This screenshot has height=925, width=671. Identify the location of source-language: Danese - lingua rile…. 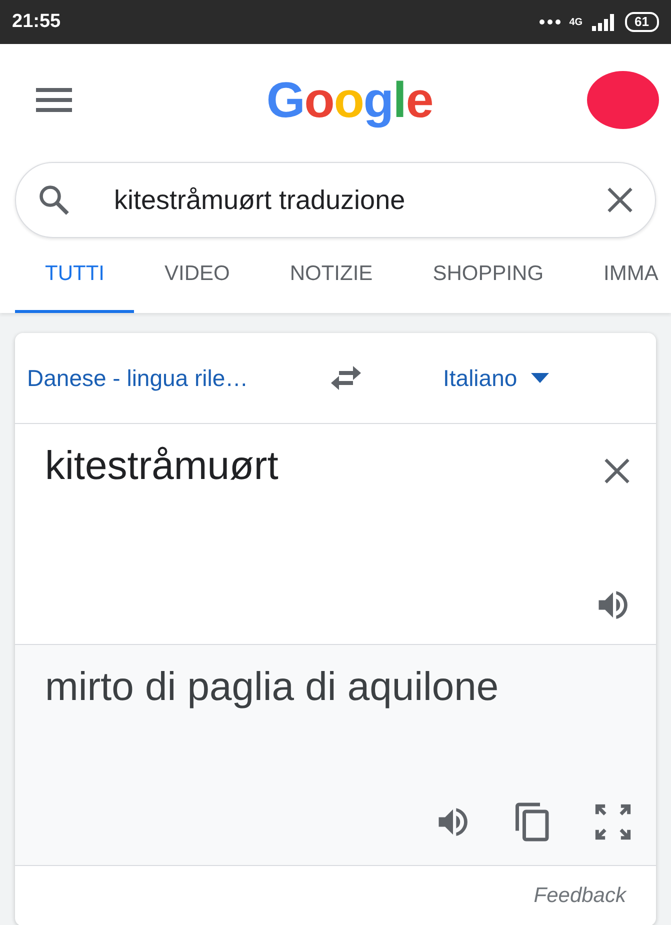
(167, 378).